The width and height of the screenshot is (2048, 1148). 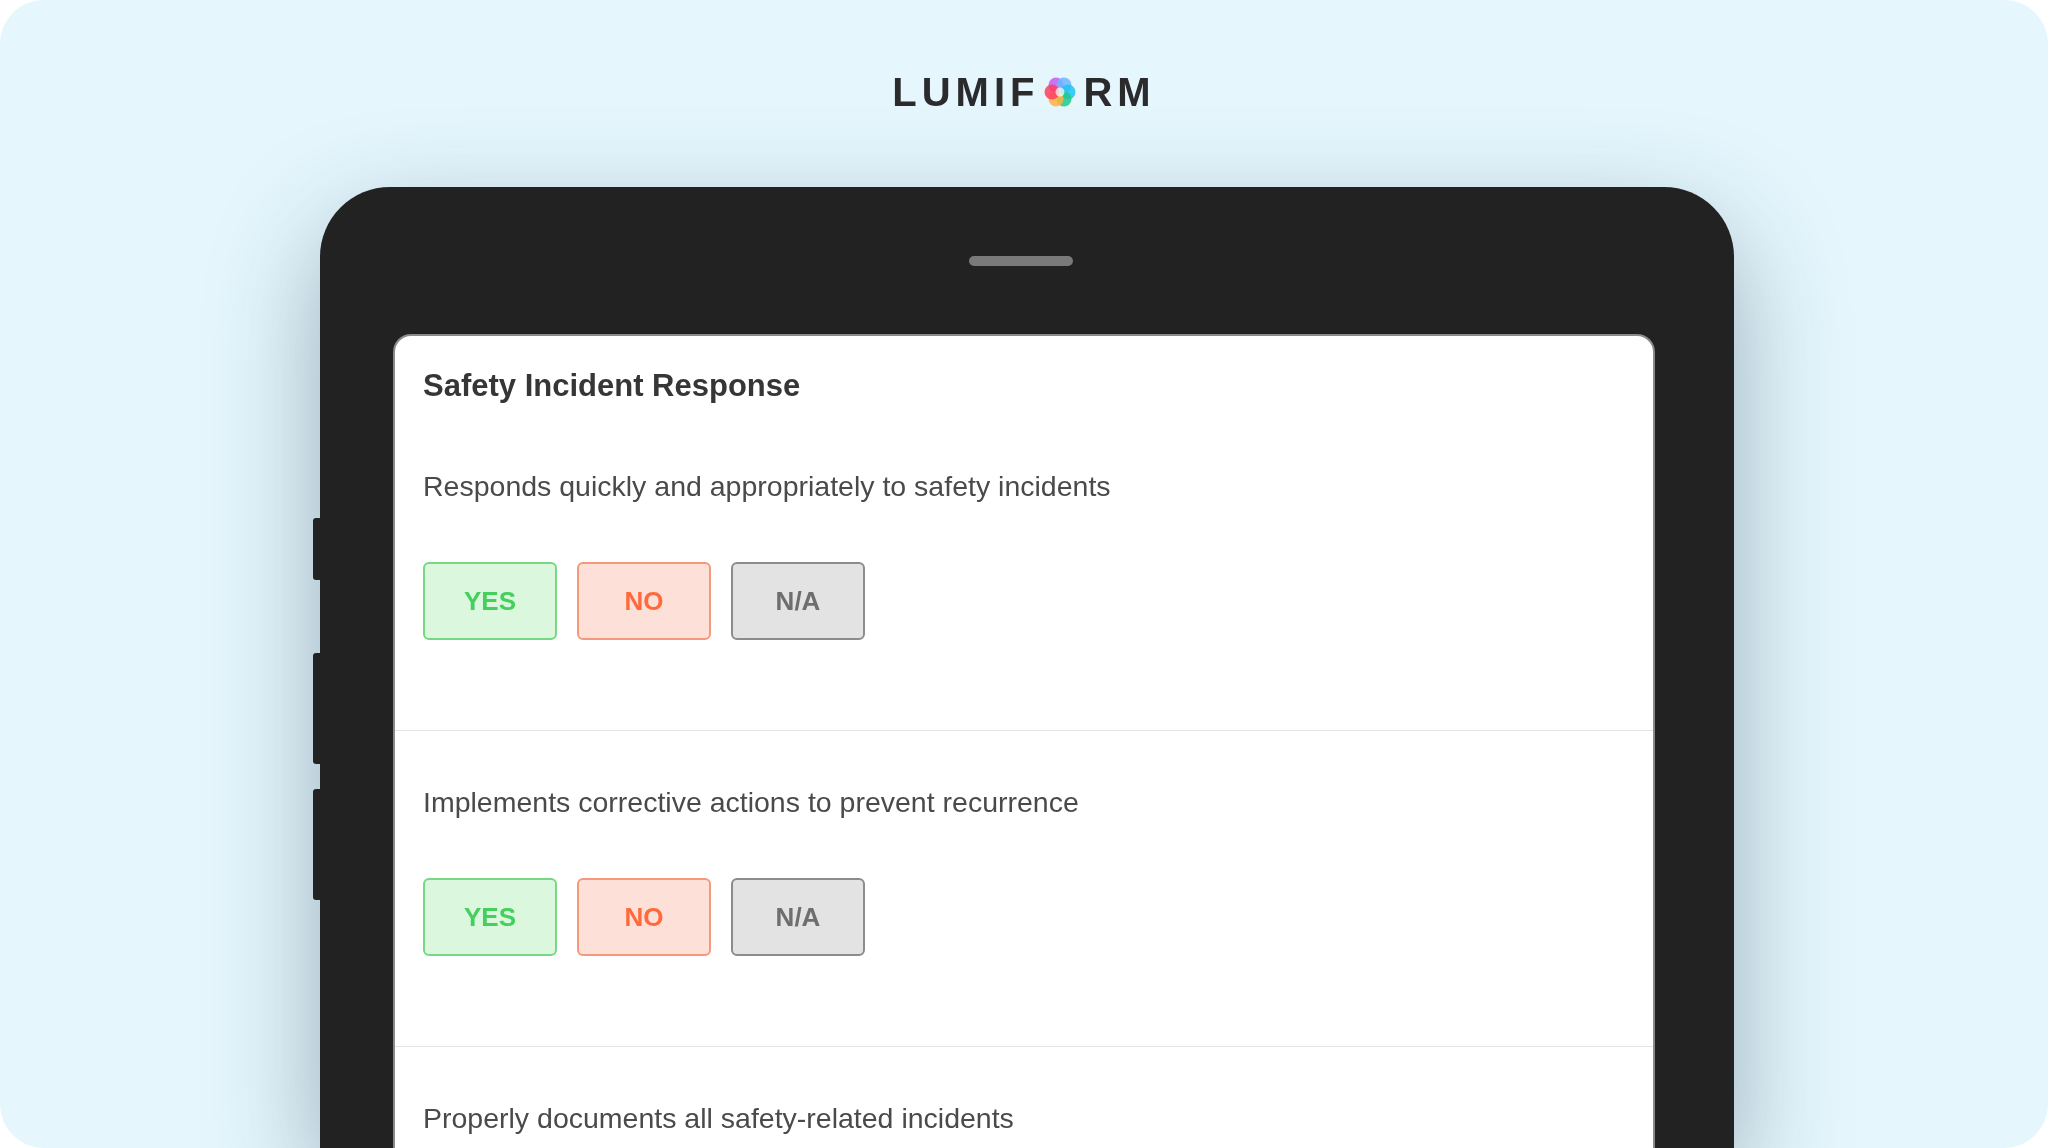 What do you see at coordinates (719, 1118) in the screenshot?
I see `question-text: Properly documents all safety-related incidents` at bounding box center [719, 1118].